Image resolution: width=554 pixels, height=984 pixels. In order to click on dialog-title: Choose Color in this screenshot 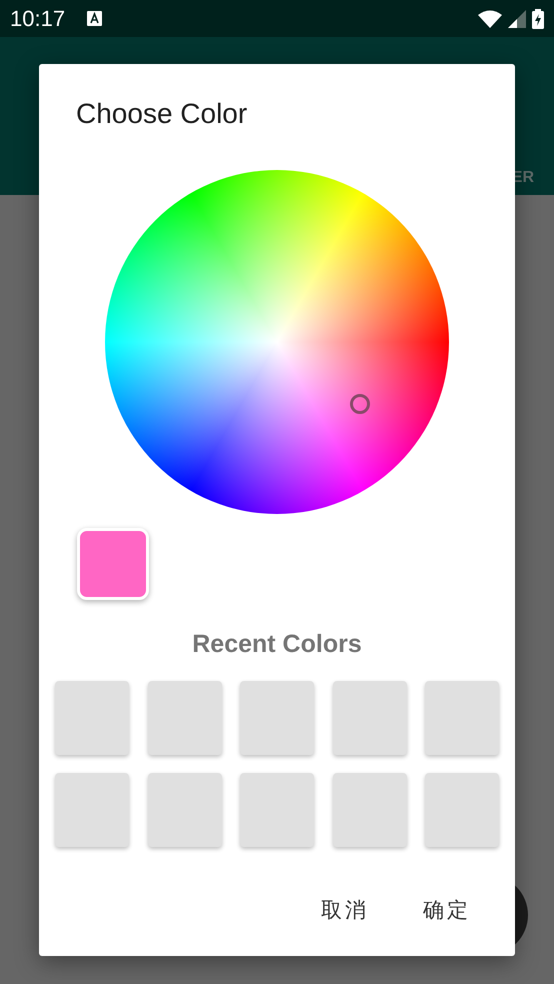, I will do `click(161, 114)`.